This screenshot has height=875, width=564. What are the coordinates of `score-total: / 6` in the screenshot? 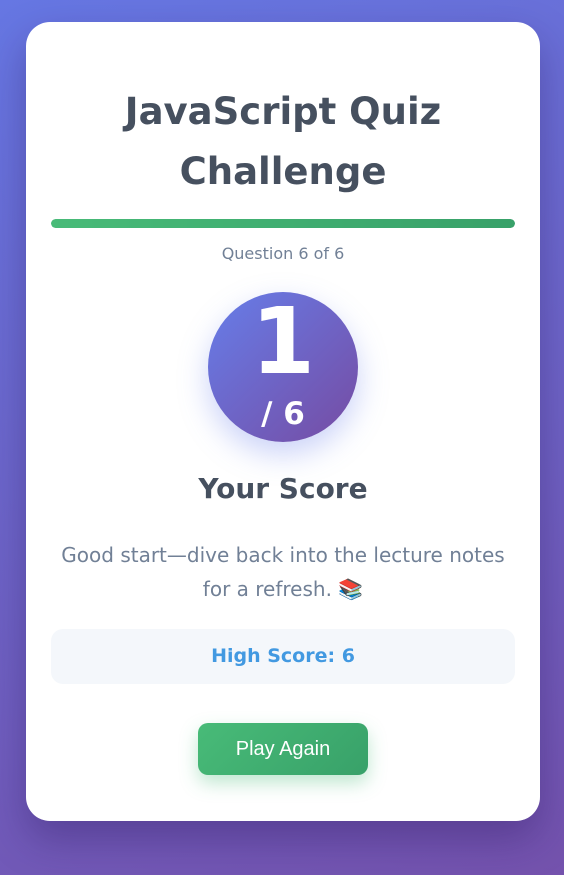 It's located at (283, 414).